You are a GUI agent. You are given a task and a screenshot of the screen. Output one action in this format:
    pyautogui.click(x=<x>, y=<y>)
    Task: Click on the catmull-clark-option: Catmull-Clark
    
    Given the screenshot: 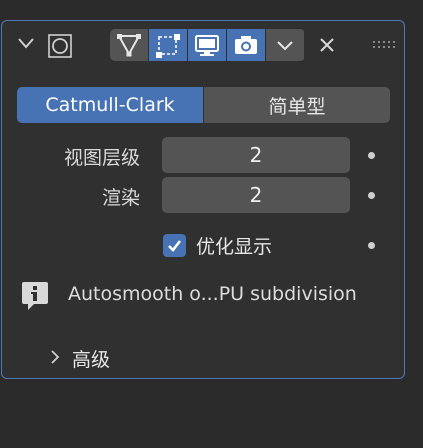 What is the action you would take?
    pyautogui.click(x=110, y=105)
    